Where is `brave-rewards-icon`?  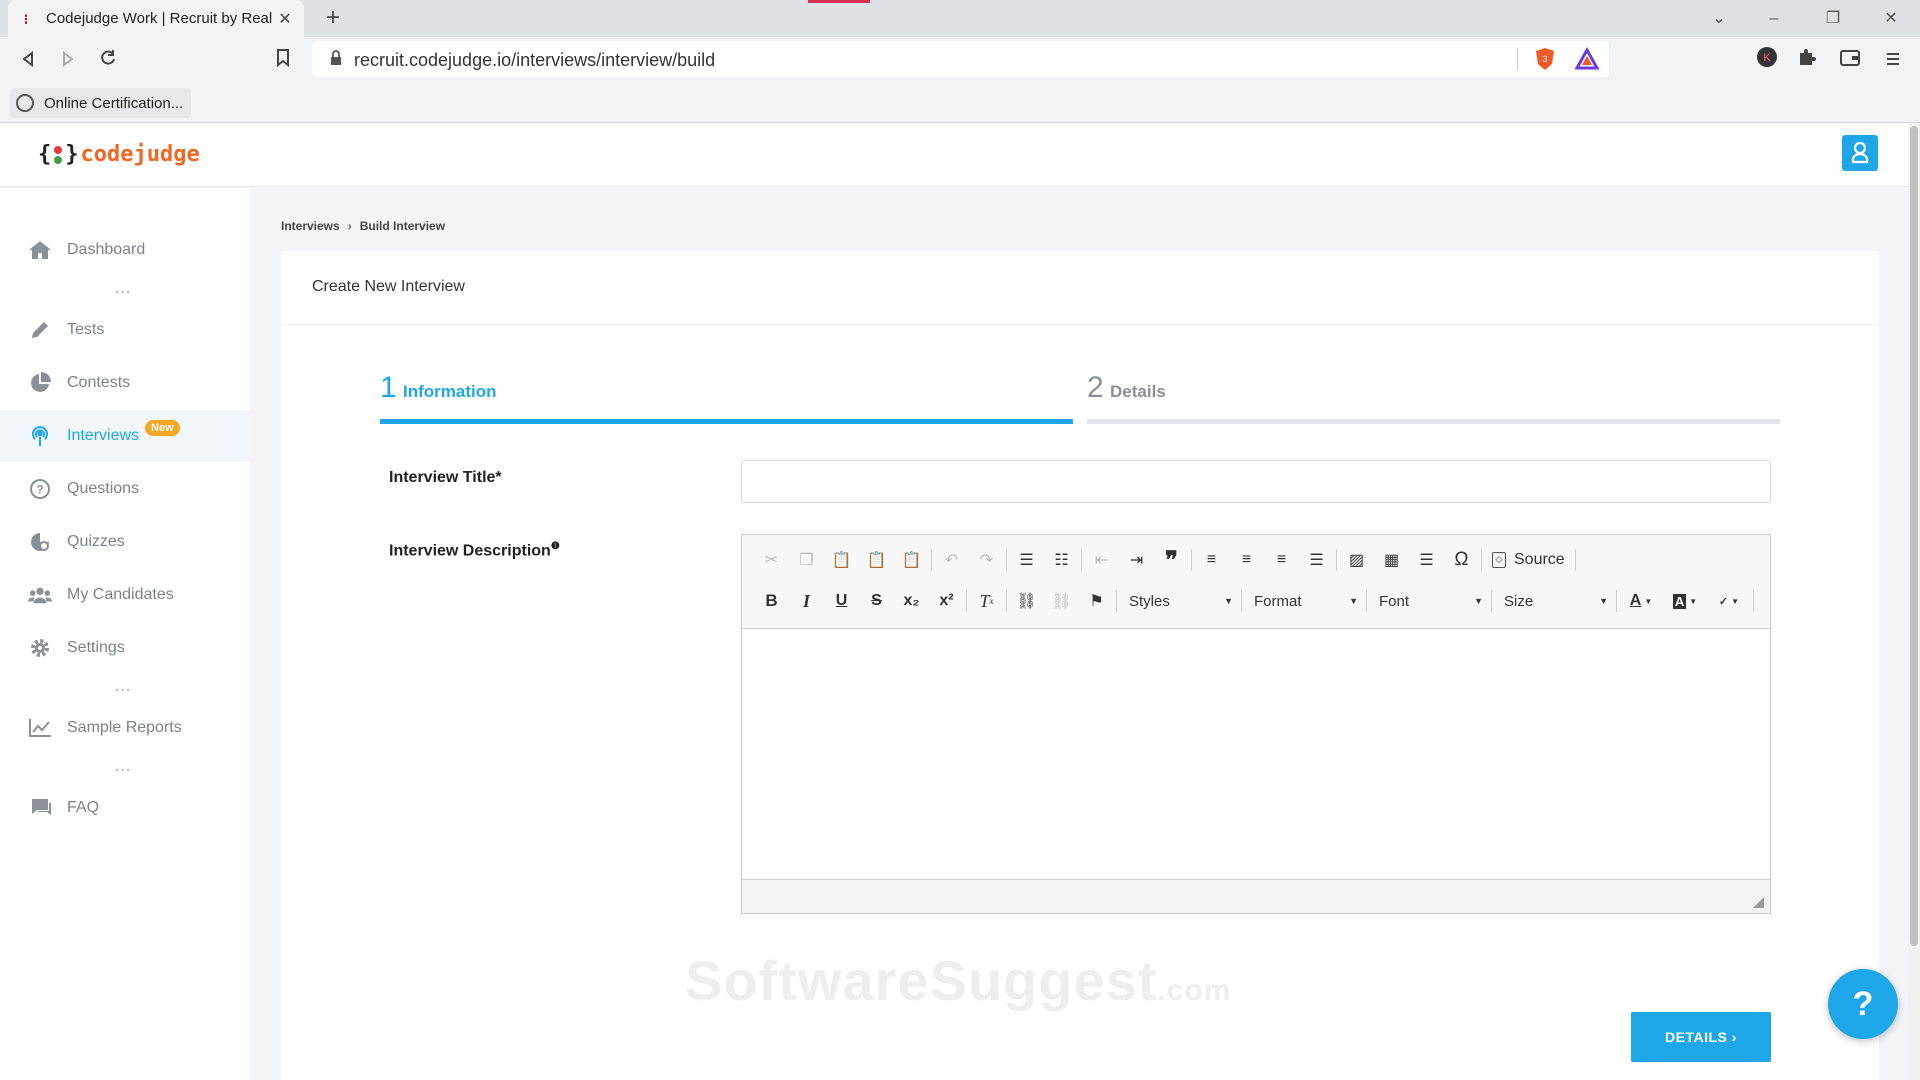
brave-rewards-icon is located at coordinates (1587, 59).